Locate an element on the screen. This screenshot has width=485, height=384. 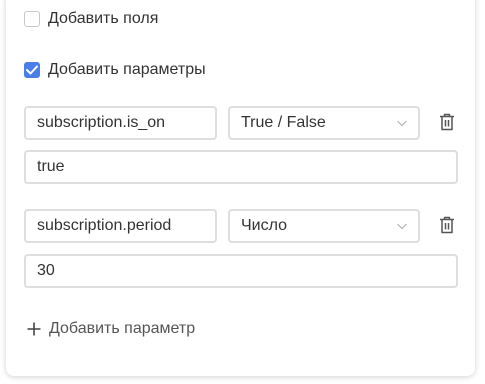
add-param-button: Добавить параметр is located at coordinates (111, 329).